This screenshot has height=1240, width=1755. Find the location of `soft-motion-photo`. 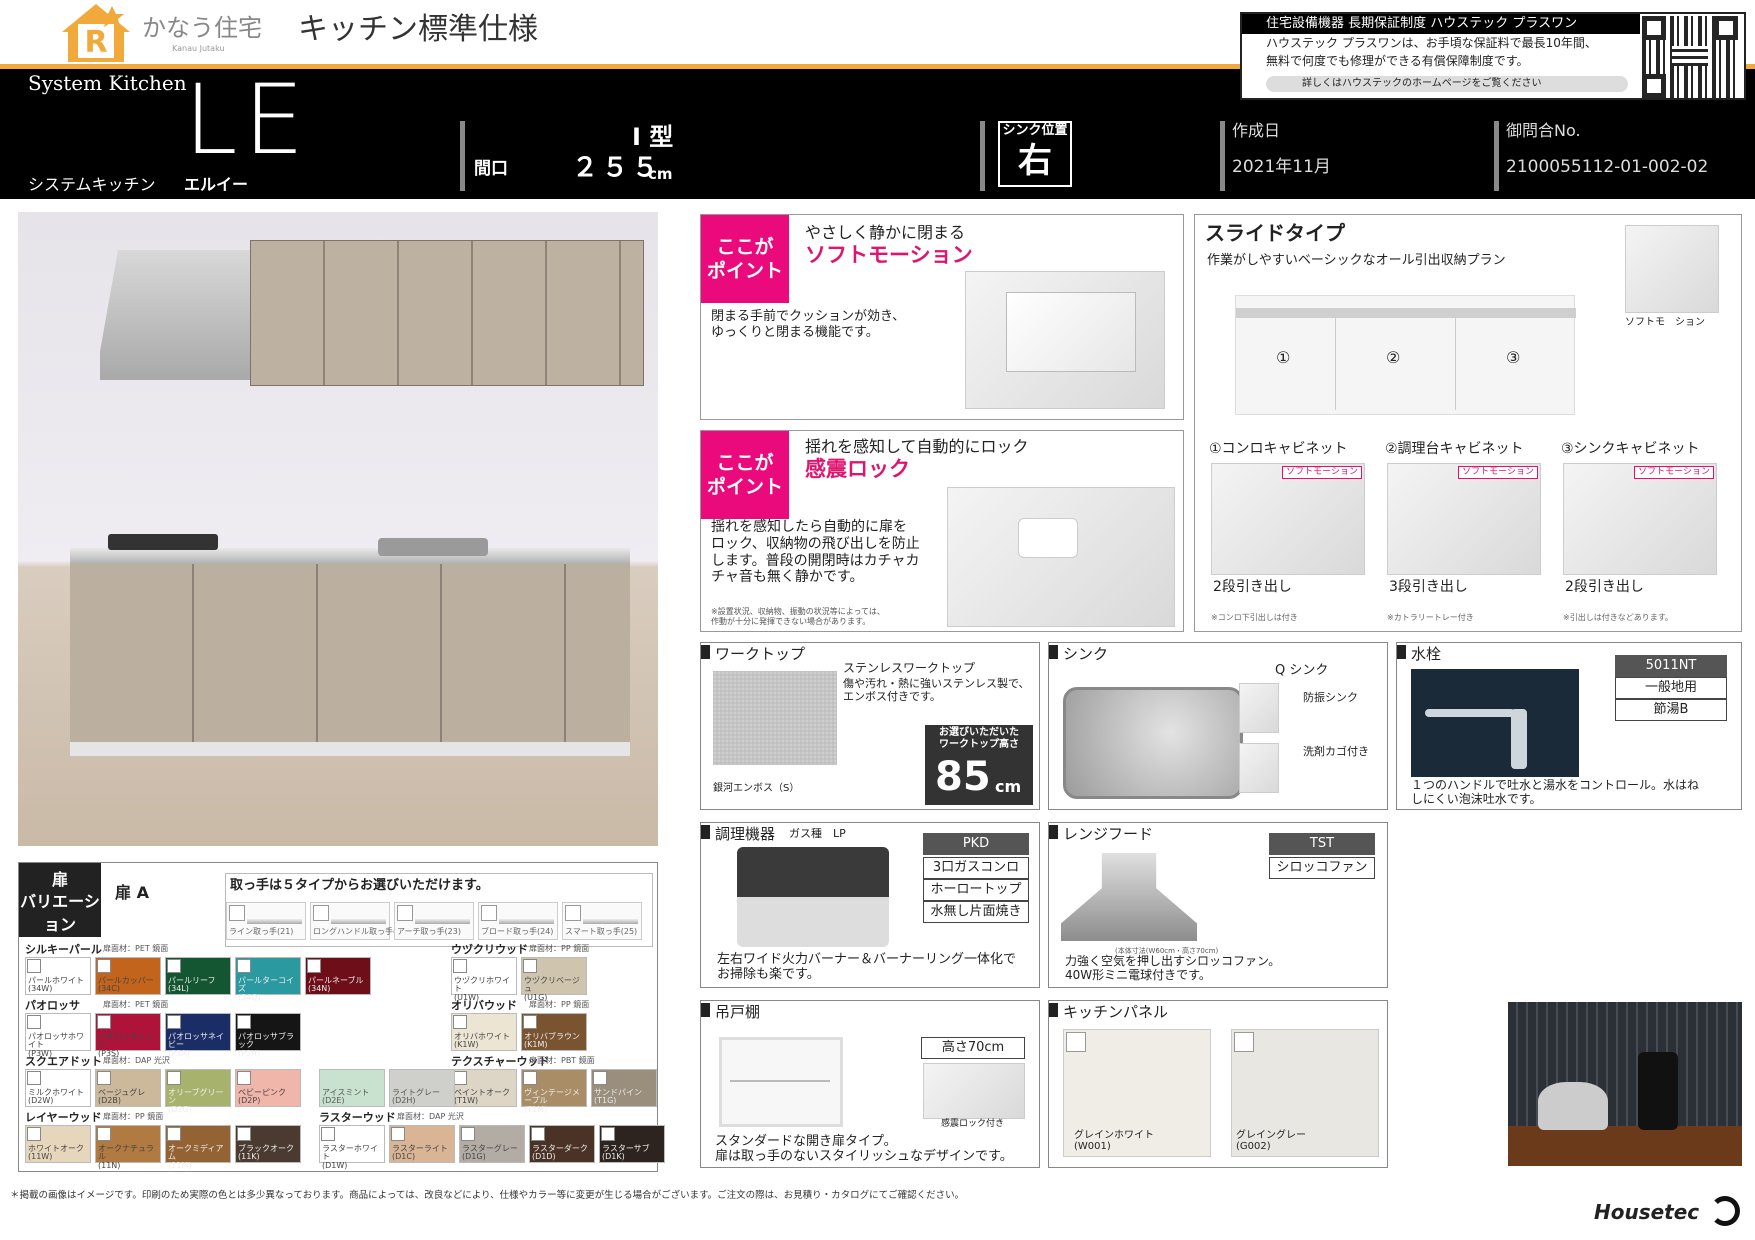

soft-motion-photo is located at coordinates (1065, 340).